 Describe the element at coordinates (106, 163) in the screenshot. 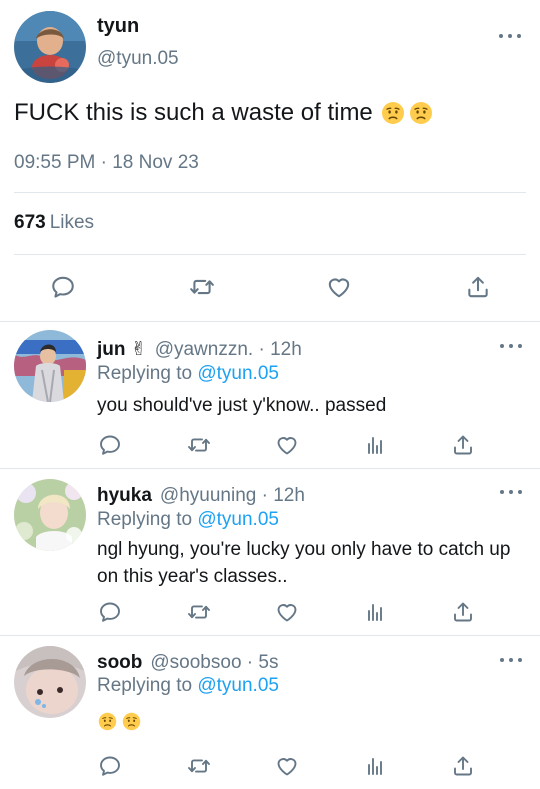

I see `tweet-timestamp: 09:55 PM · 18 Nov 23` at that location.